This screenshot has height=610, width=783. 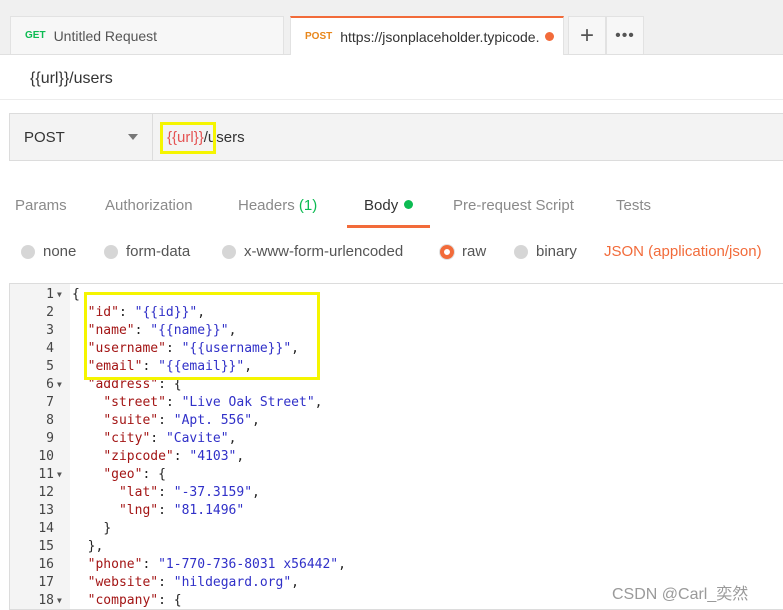 What do you see at coordinates (41, 205) in the screenshot?
I see `tab-params: Params` at bounding box center [41, 205].